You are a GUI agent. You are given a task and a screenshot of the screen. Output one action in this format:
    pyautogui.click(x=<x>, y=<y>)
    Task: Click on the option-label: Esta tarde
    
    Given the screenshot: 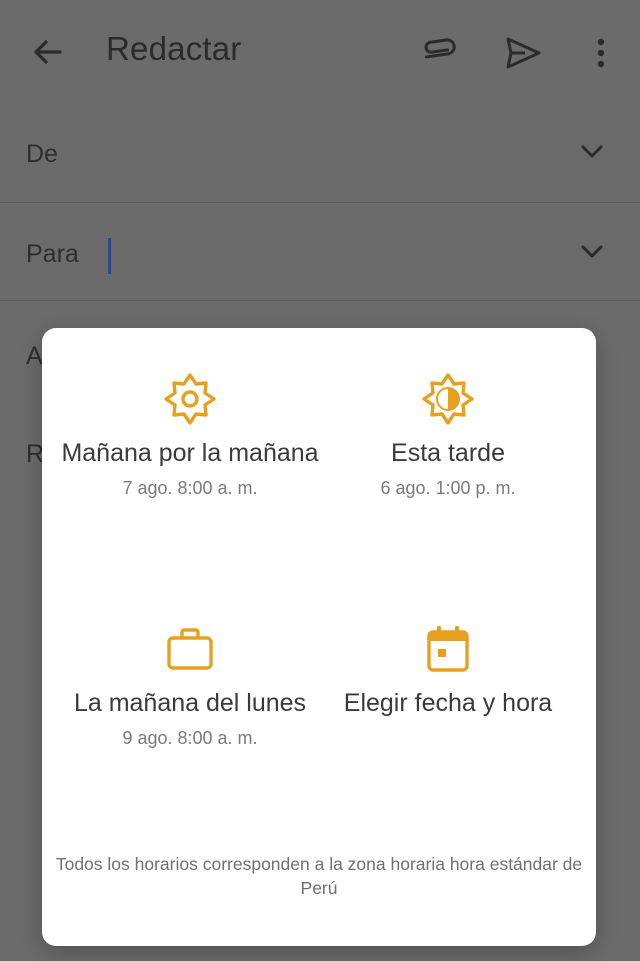 What is the action you would take?
    pyautogui.click(x=448, y=453)
    